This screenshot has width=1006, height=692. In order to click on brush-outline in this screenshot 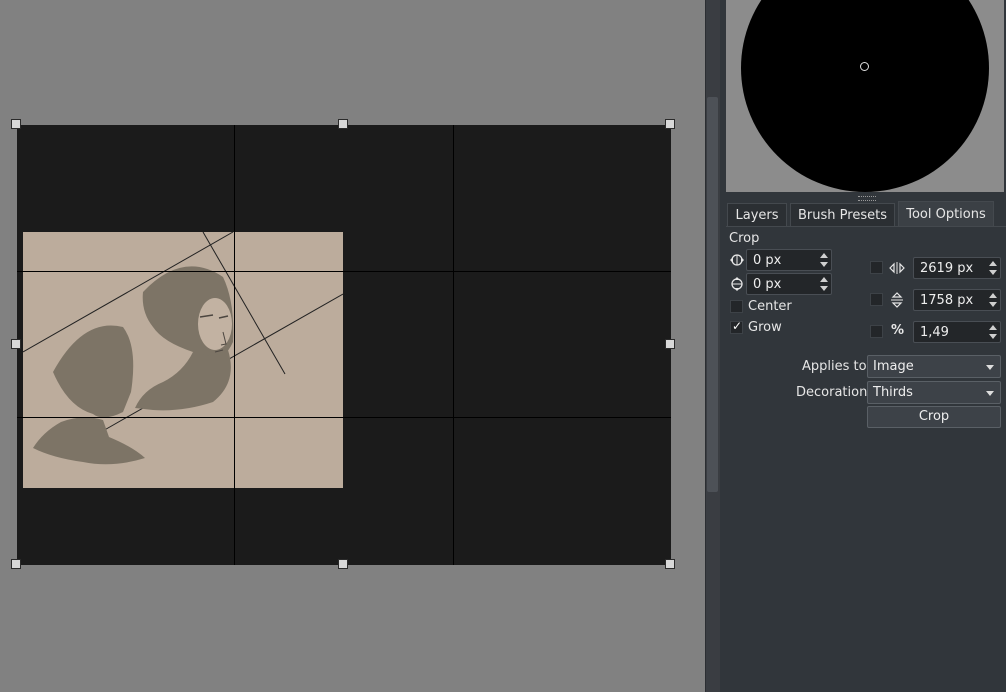, I will do `click(865, 96)`.